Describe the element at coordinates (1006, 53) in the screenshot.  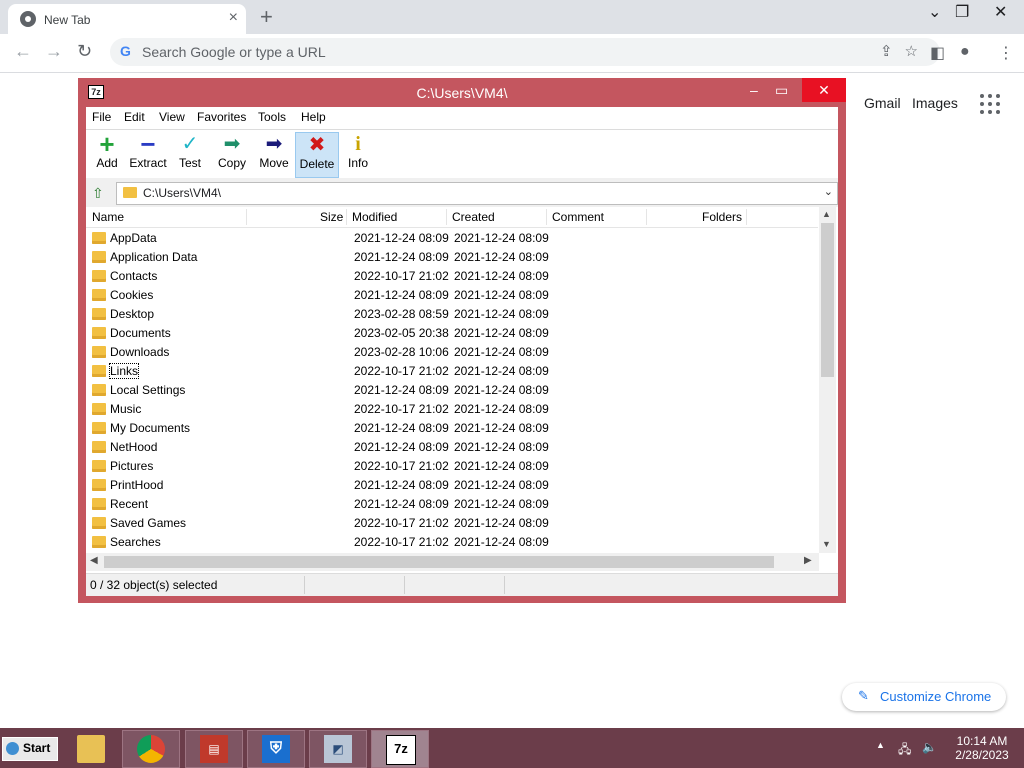
I see `chrome-menu-icon: ⋮` at that location.